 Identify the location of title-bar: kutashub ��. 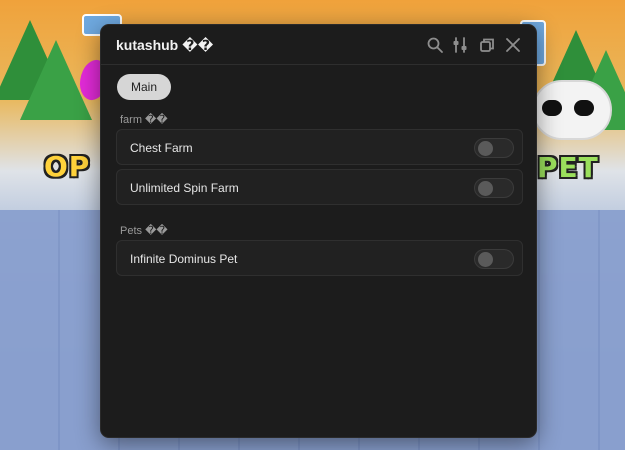
(318, 45).